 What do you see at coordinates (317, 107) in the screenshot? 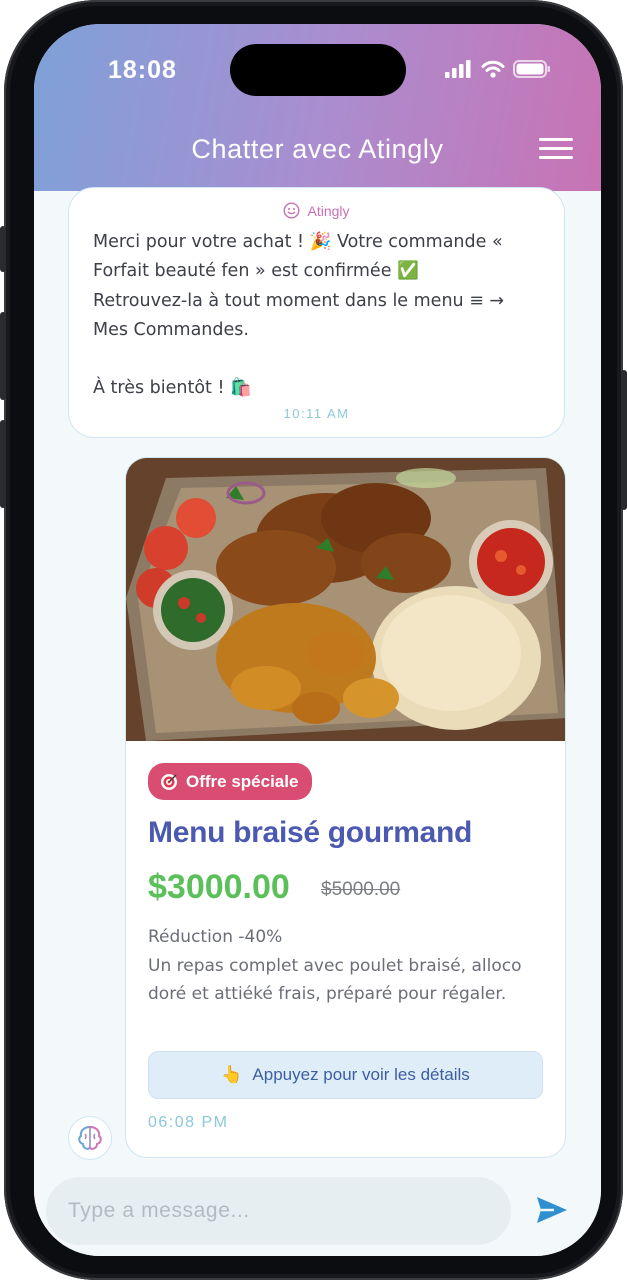
I see `chat-header: 18:08 Chatter avec Atingly` at bounding box center [317, 107].